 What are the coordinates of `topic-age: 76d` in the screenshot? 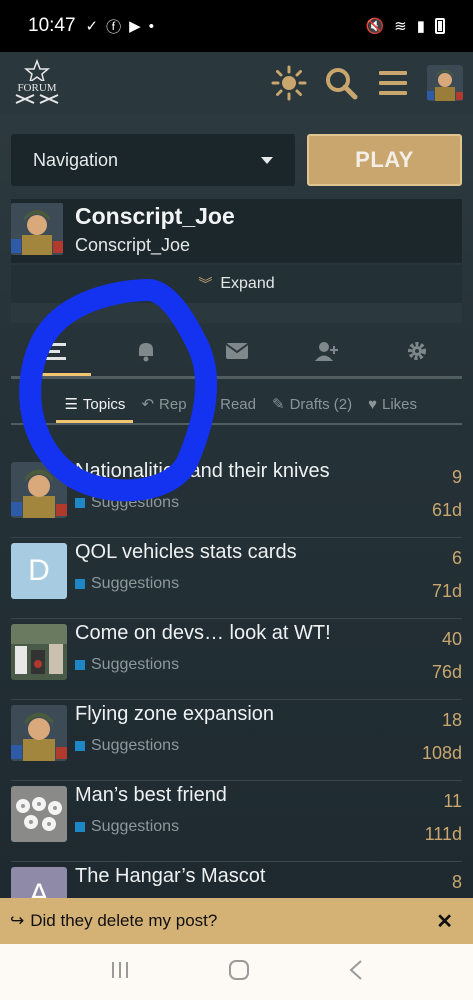 It's located at (434, 672).